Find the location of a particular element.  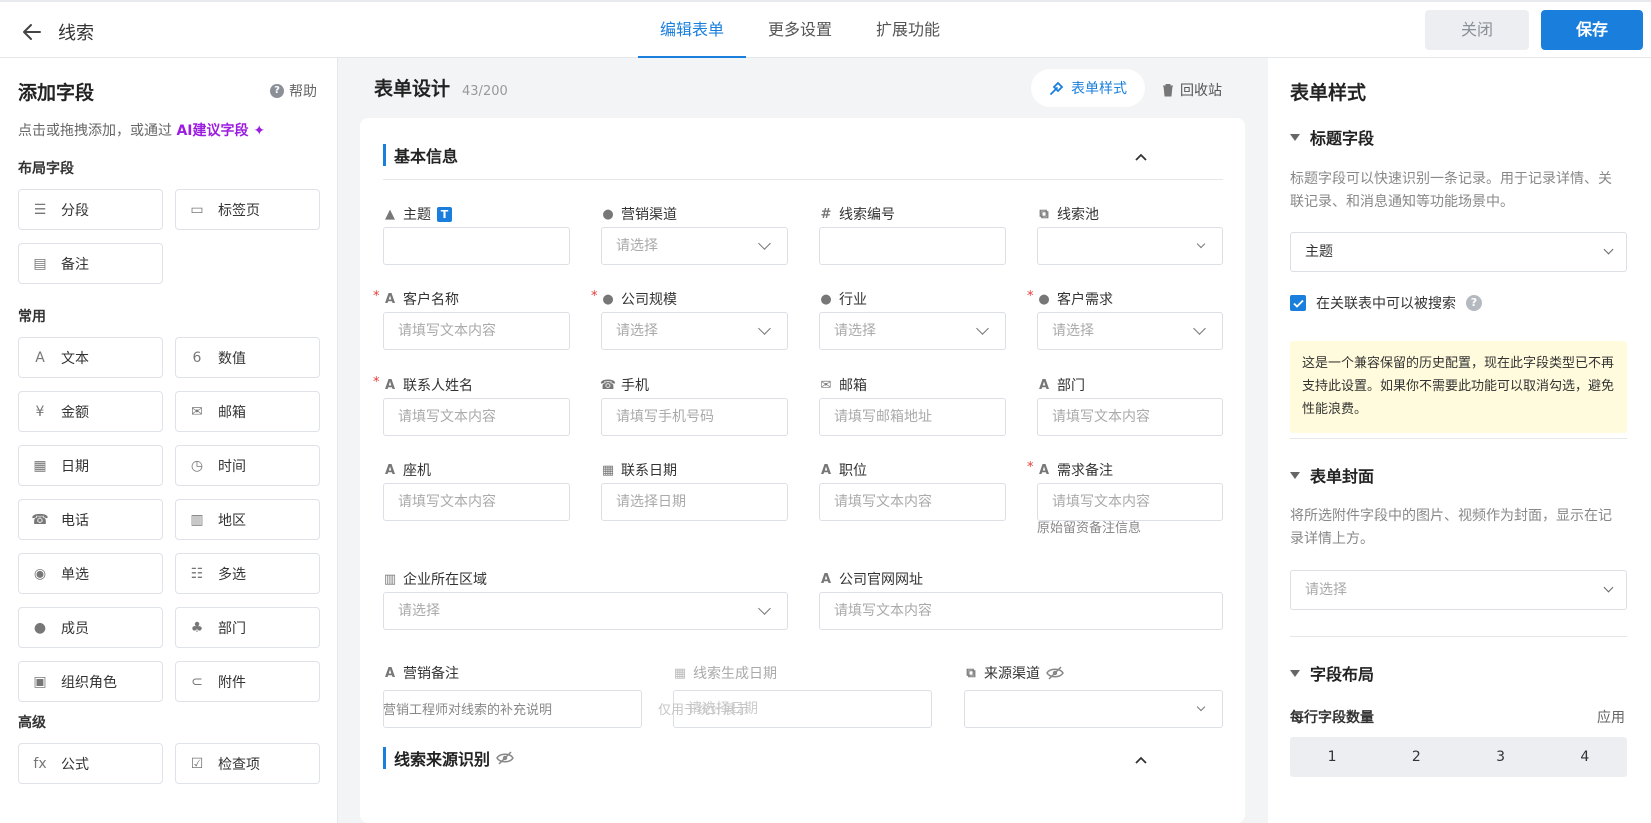

add-field-checkbox: ☑ 检查项 is located at coordinates (247, 763).